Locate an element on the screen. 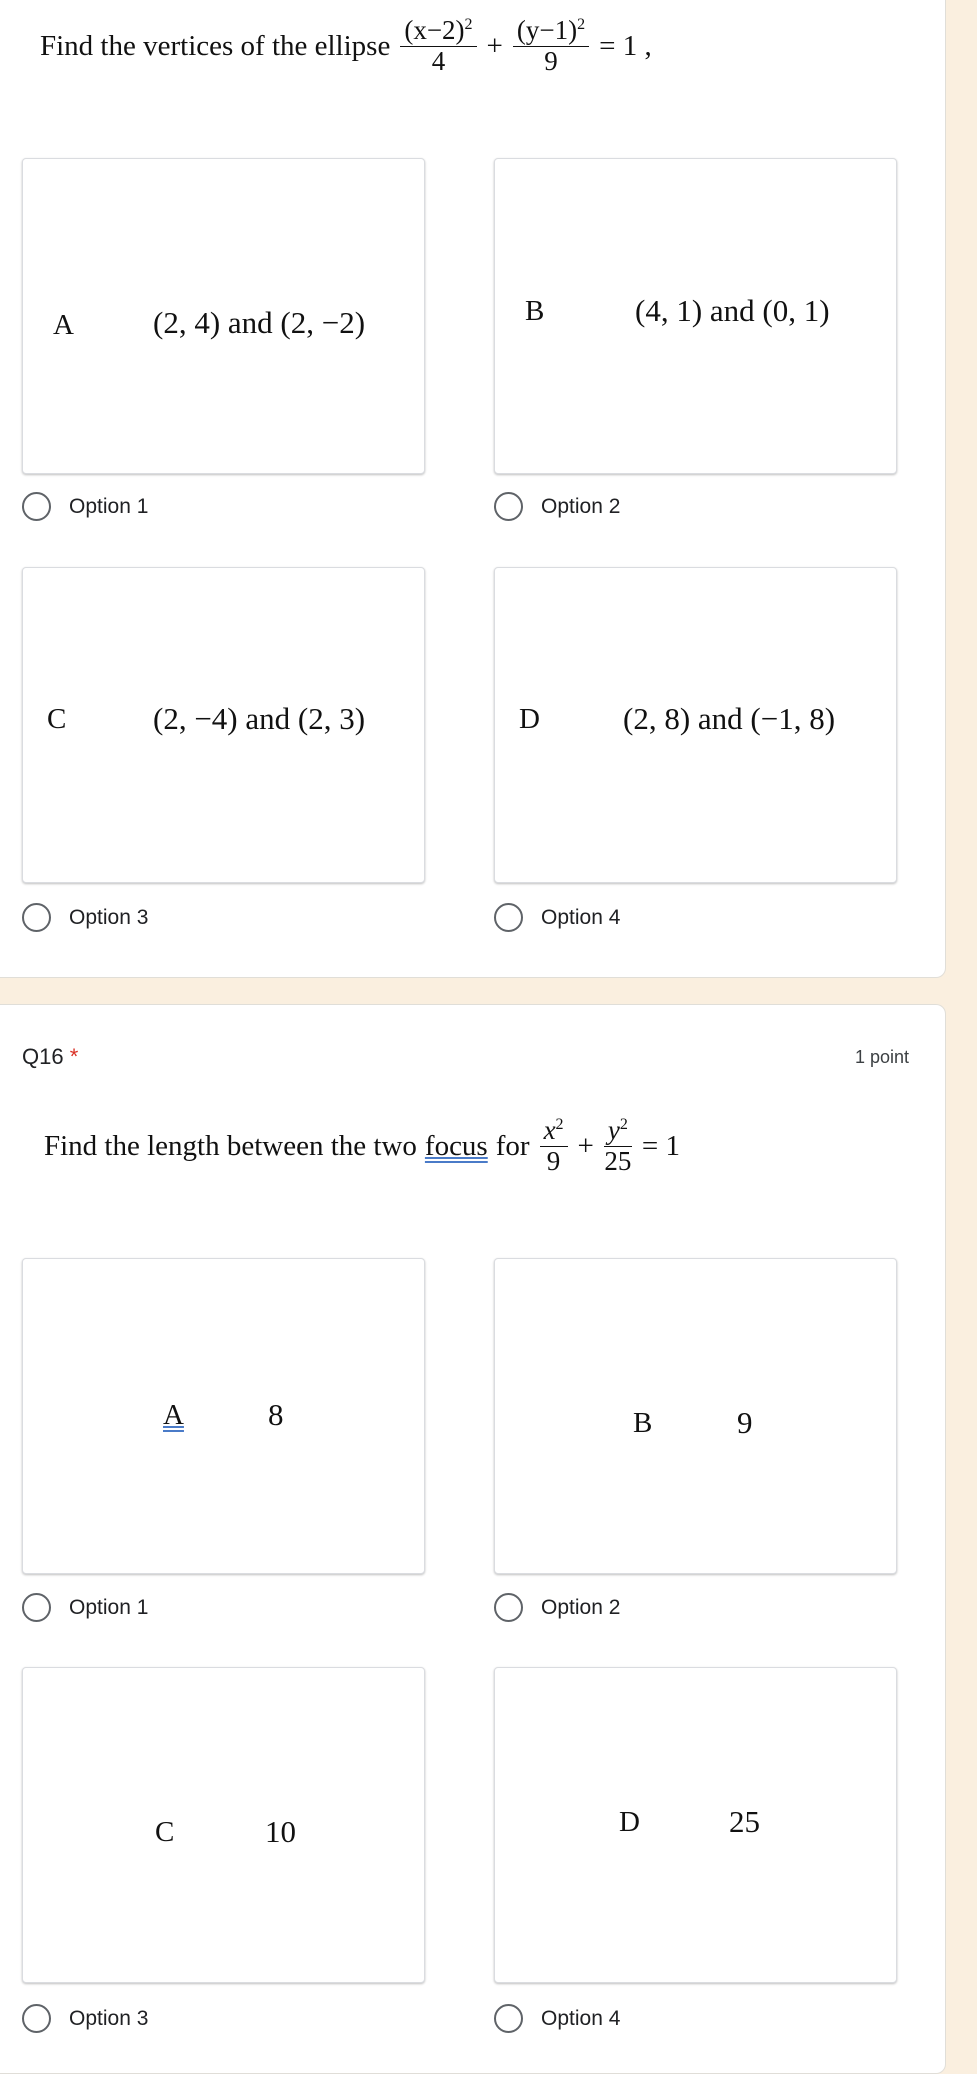  numerator: x is located at coordinates (549, 1130).